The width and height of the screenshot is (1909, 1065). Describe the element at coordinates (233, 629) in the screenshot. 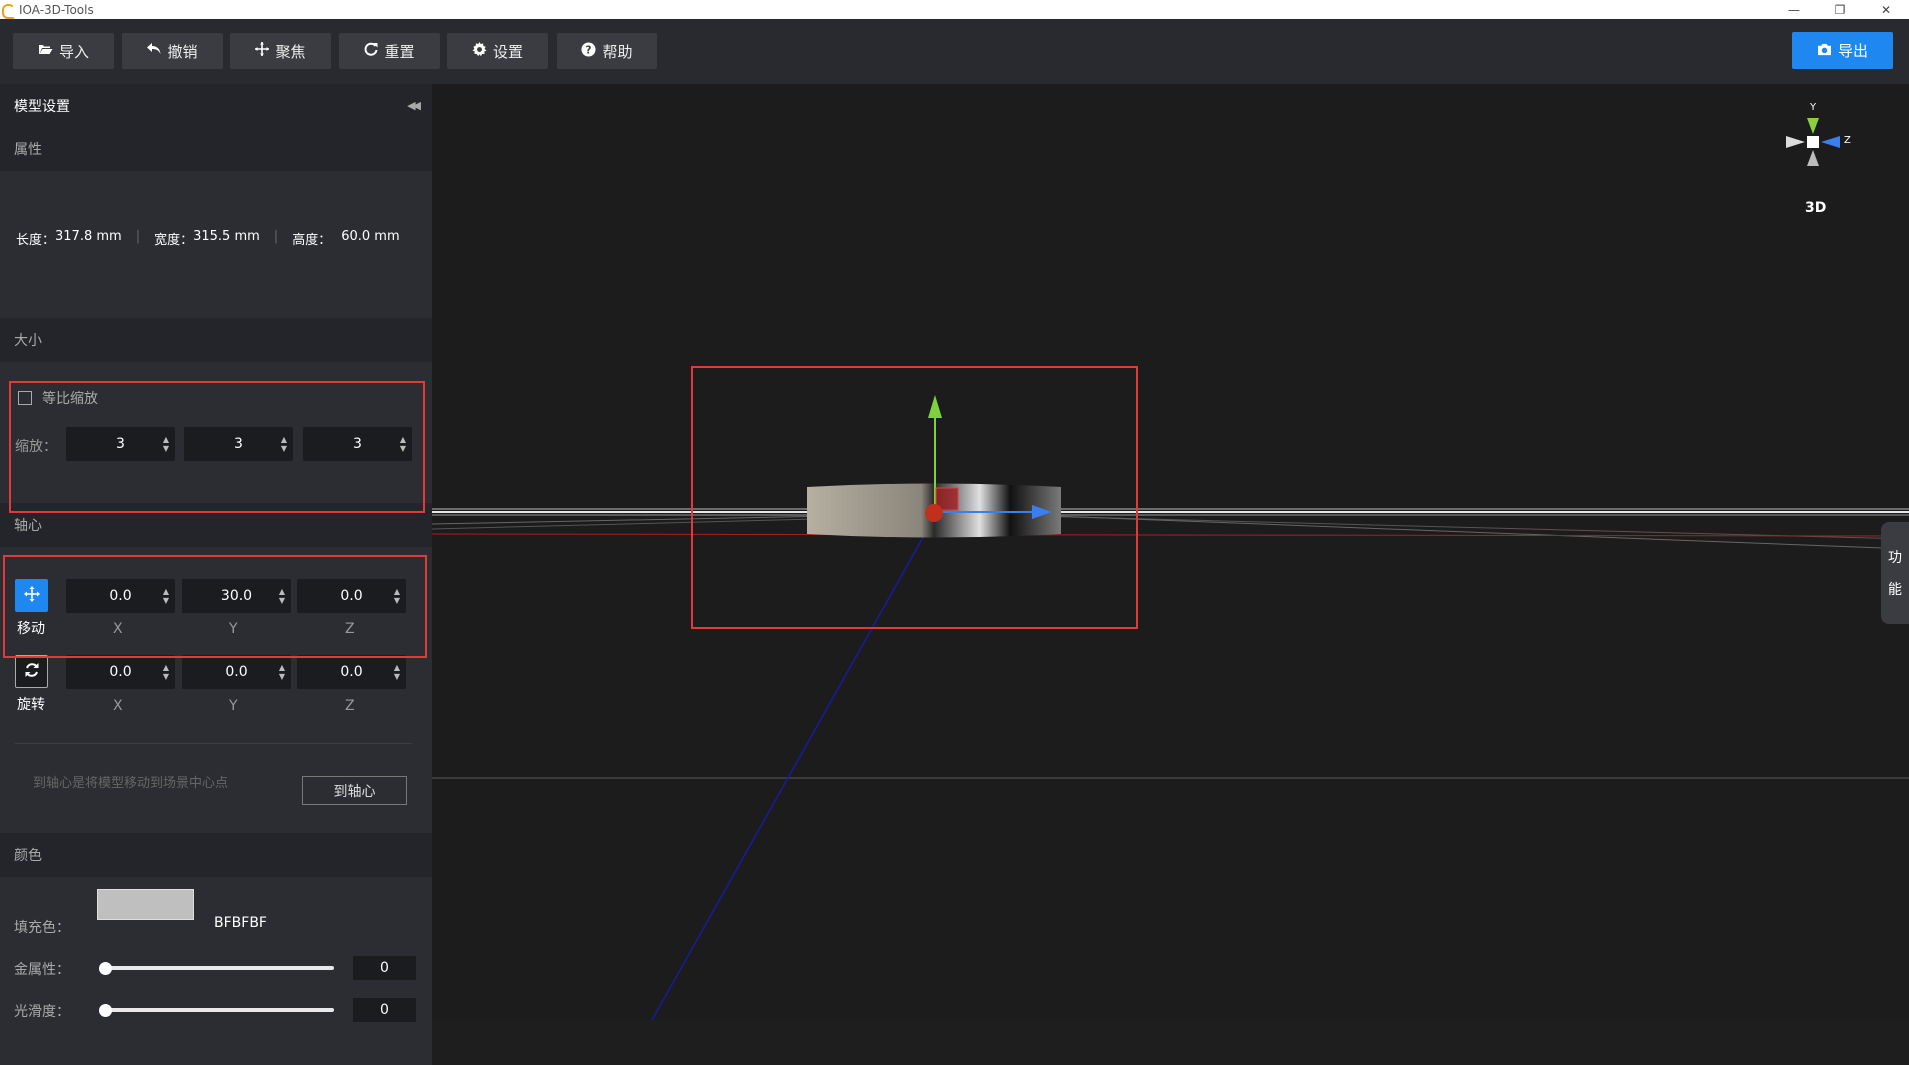

I see `move-axis-y-label: Y` at that location.